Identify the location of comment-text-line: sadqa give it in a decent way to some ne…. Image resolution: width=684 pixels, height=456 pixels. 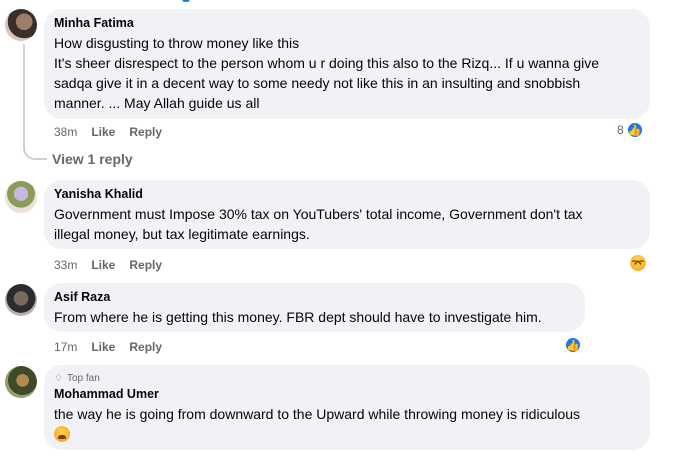
(317, 83).